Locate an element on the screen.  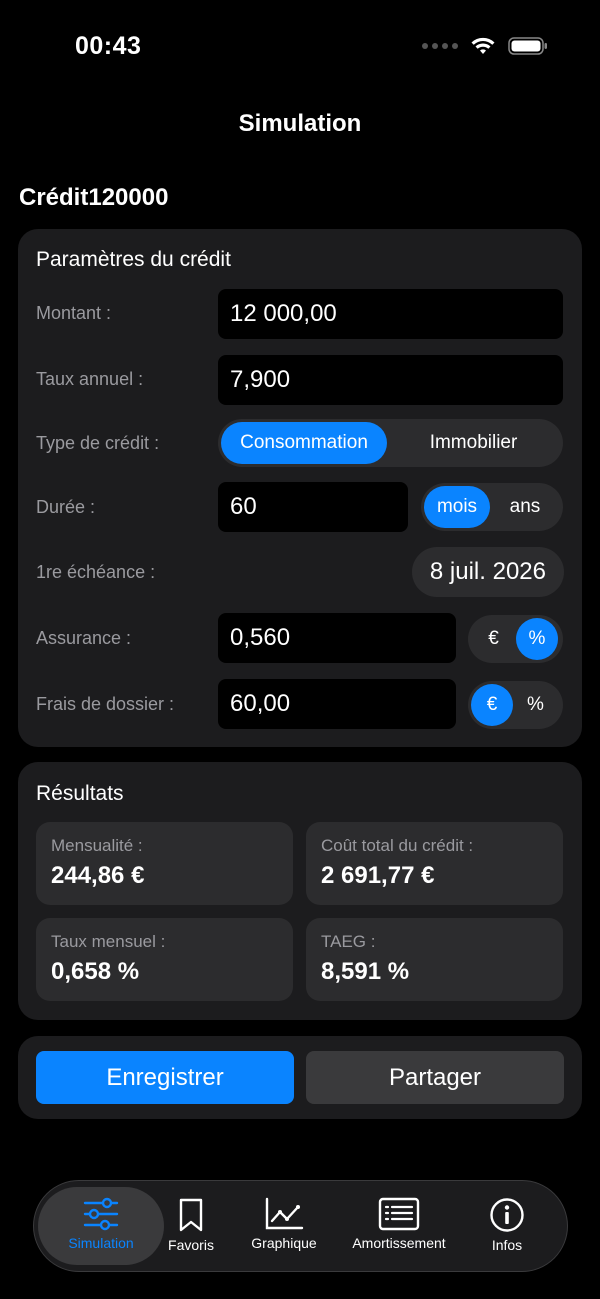
monthly-rate-tile: Taux mensuel : 0,658 % is located at coordinates (164, 959).